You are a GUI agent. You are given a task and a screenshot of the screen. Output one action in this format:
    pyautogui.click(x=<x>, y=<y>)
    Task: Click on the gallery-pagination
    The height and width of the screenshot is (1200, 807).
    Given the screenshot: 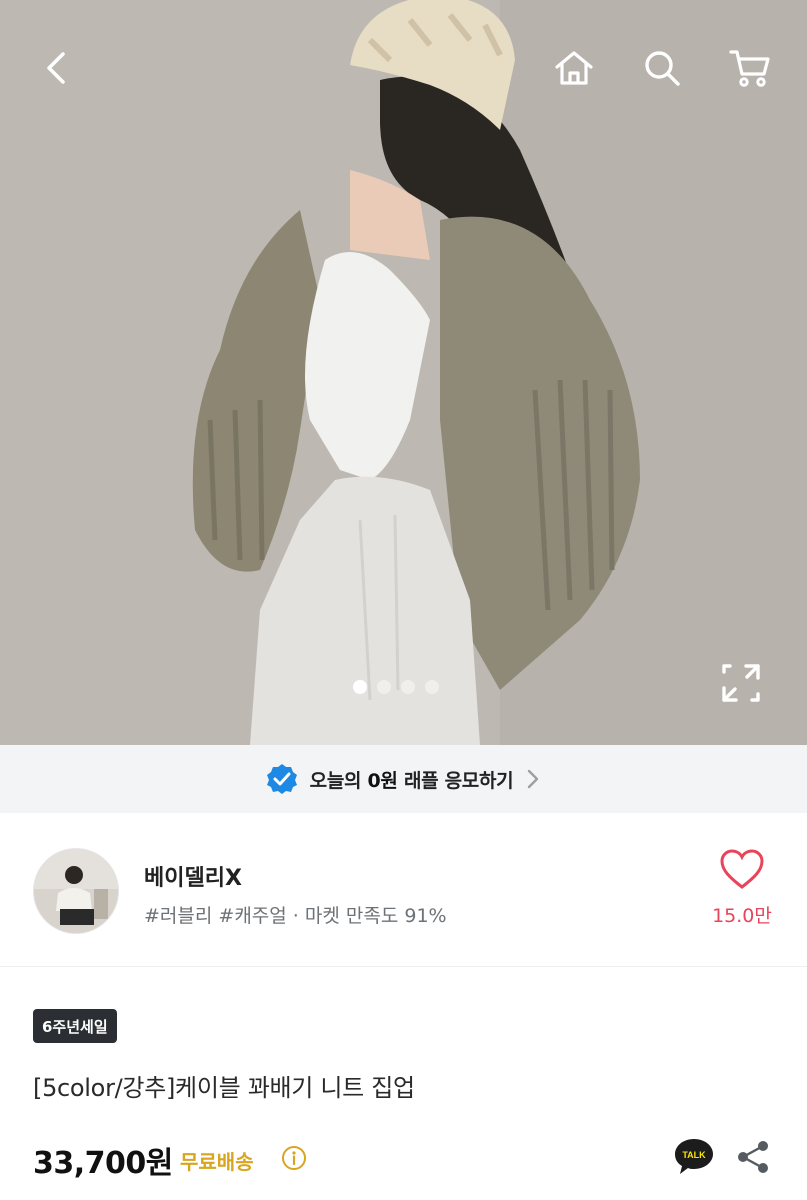 What is the action you would take?
    pyautogui.click(x=396, y=687)
    